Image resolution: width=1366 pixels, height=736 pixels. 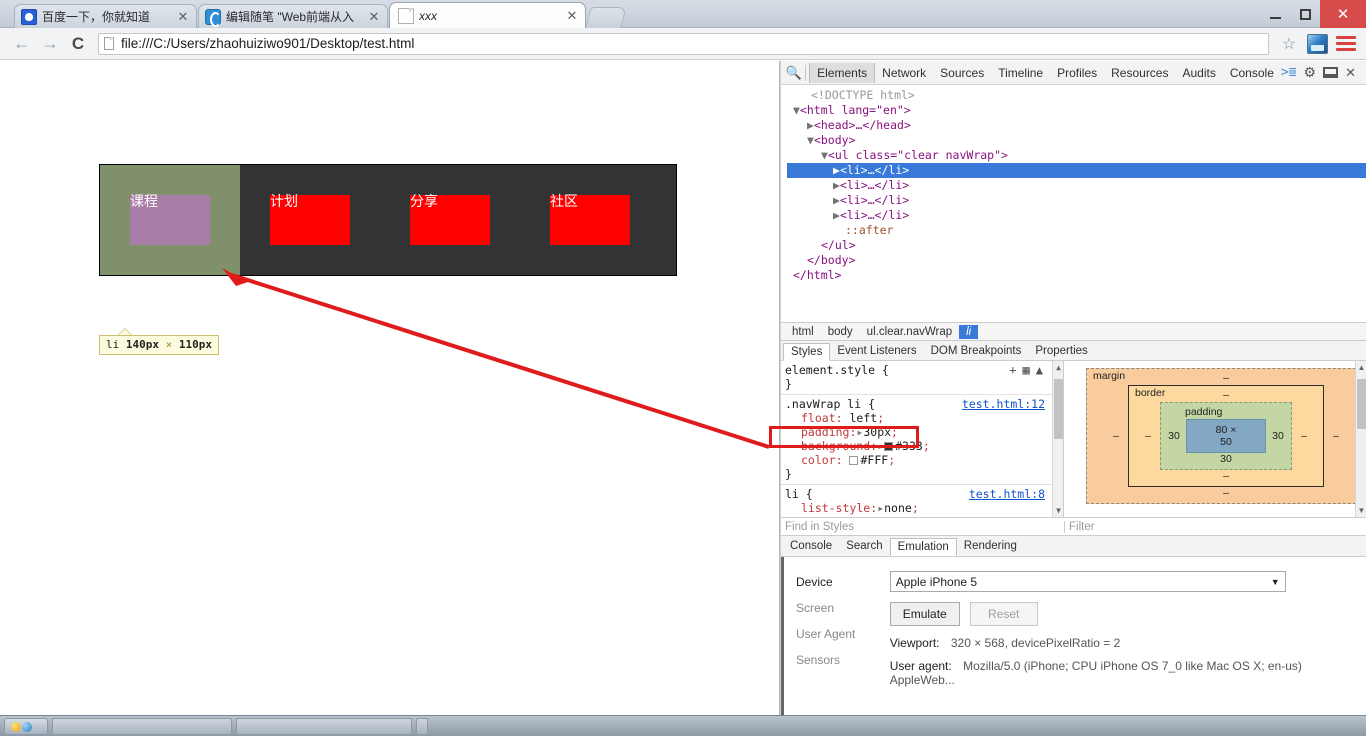 I want to click on emulation-sidebar-item-device: Device, so click(x=833, y=582).